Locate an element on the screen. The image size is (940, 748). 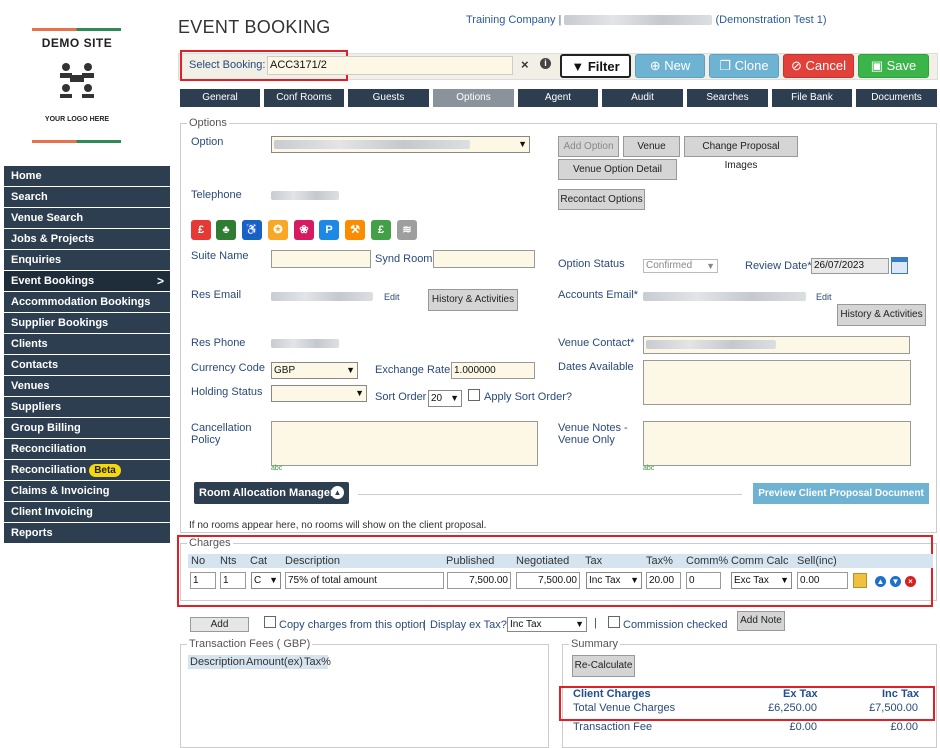
add-option-button: Add Option is located at coordinates (588, 146).